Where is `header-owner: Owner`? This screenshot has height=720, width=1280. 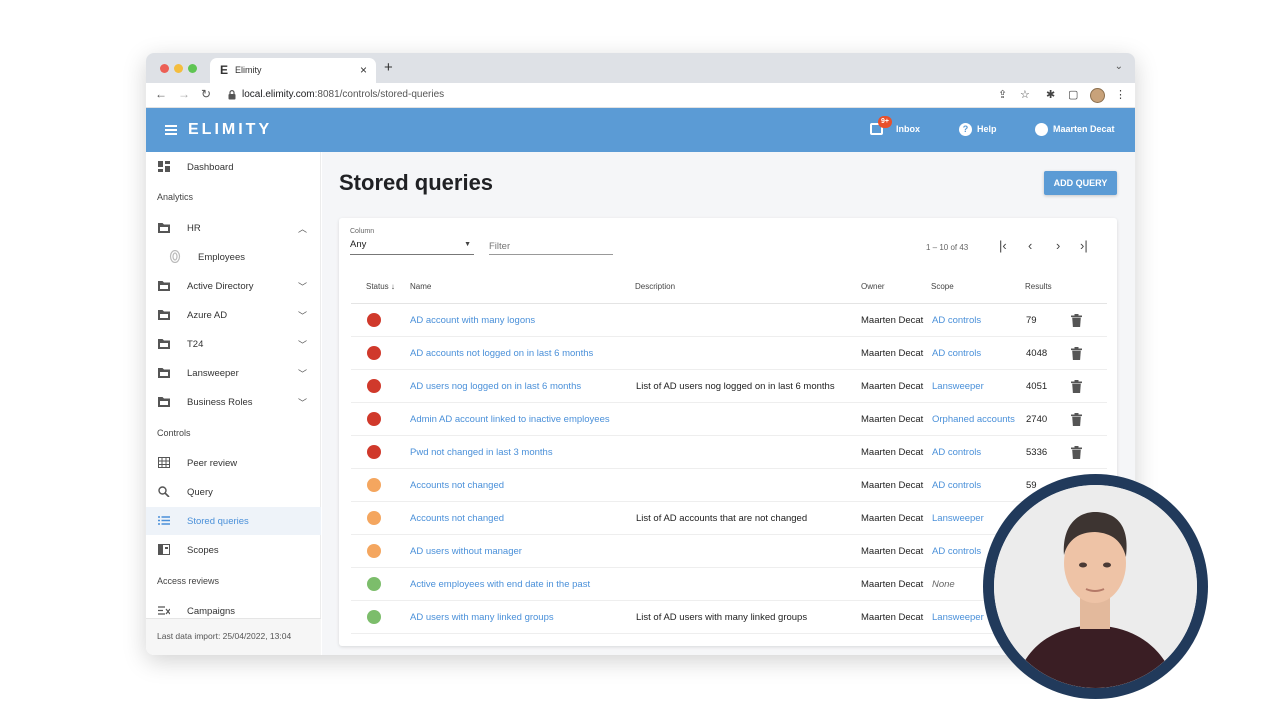 header-owner: Owner is located at coordinates (873, 286).